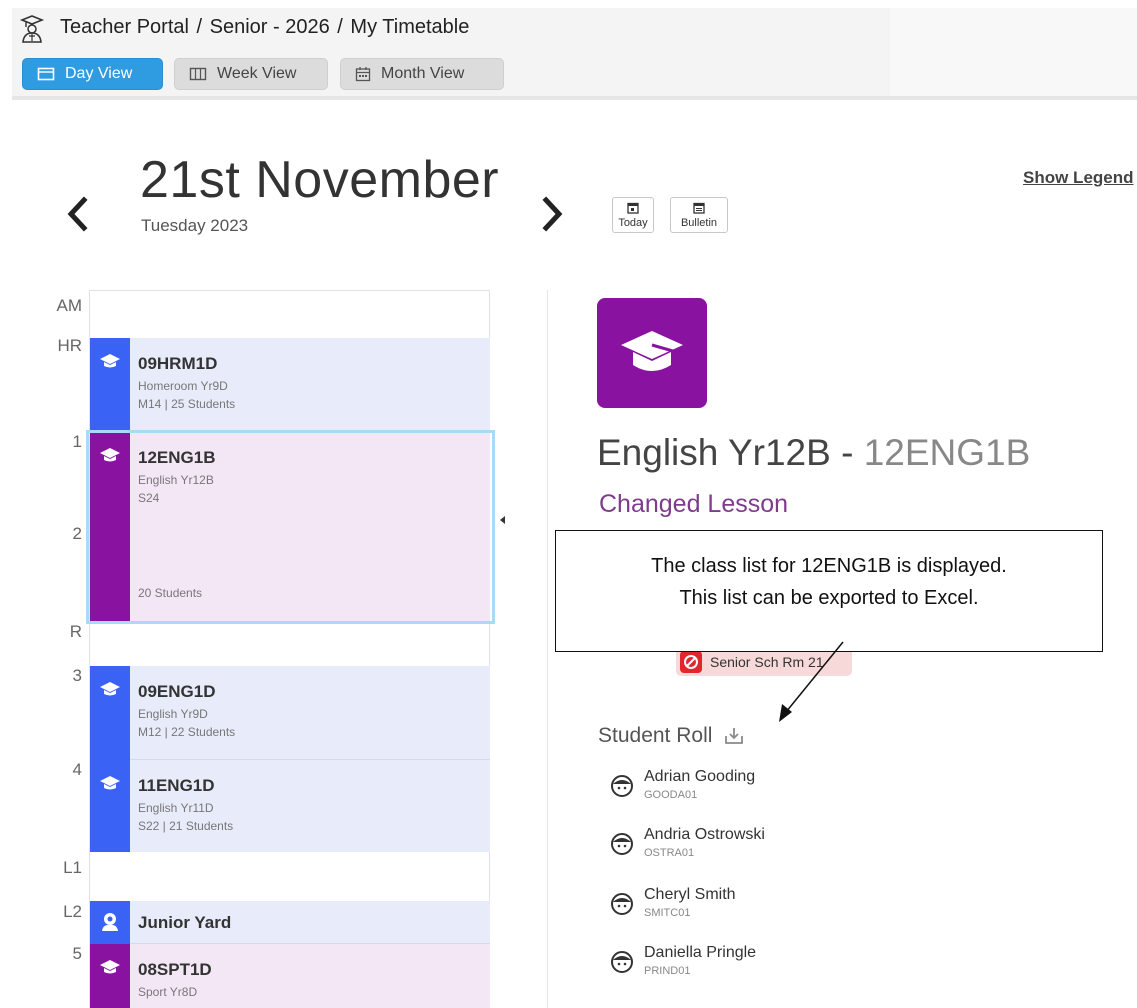 This screenshot has height=1008, width=1137. What do you see at coordinates (176, 808) in the screenshot?
I see `slot-description: English Yr11D` at bounding box center [176, 808].